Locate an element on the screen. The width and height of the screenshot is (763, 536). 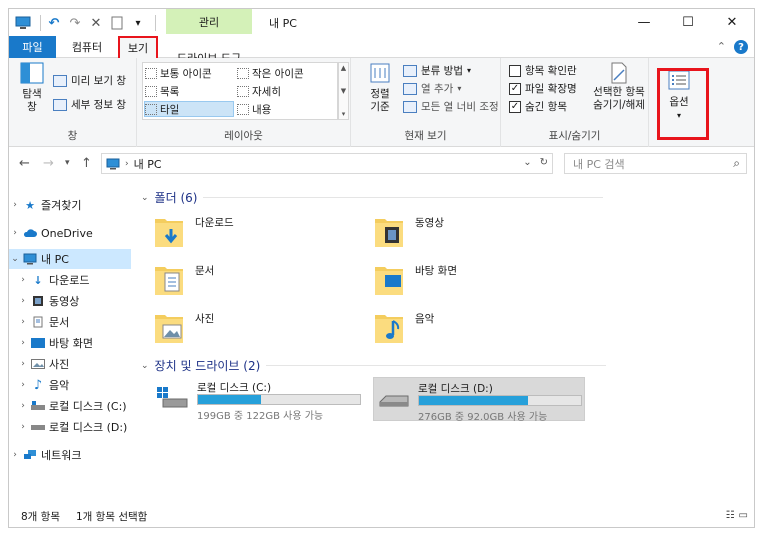
nav-item-documents: › 문서 is located at coordinates (70, 322).